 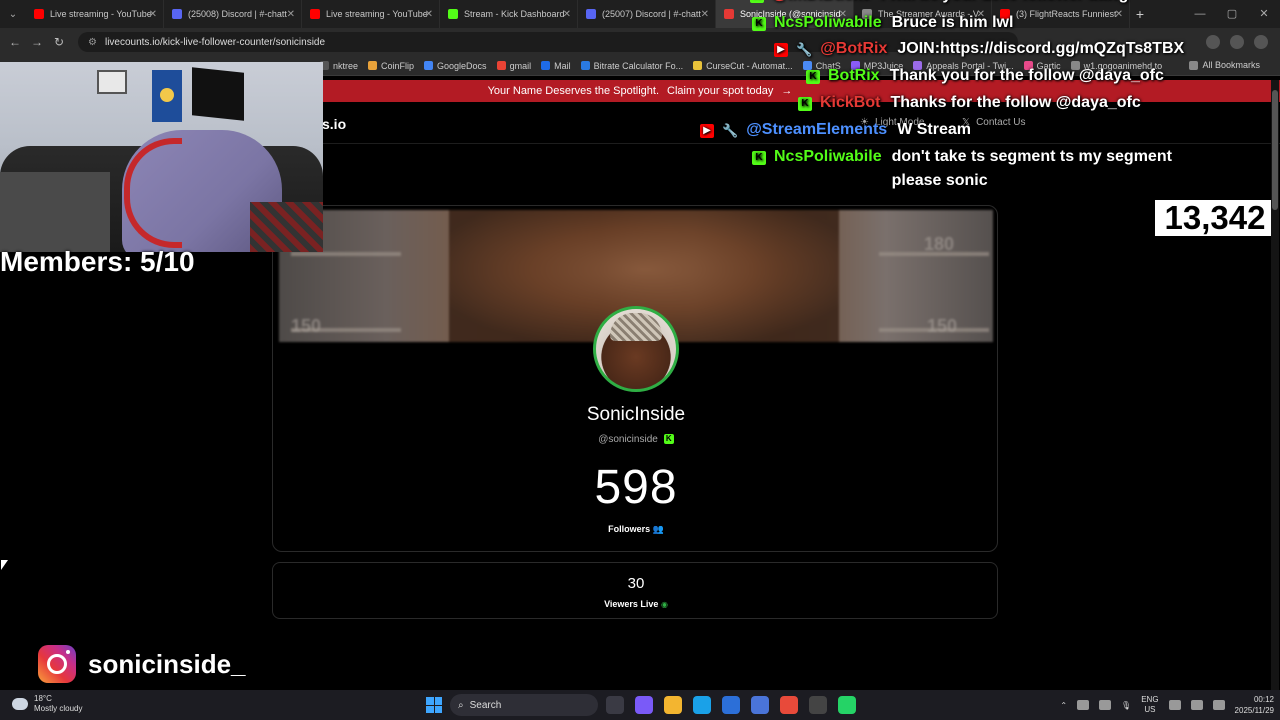 What do you see at coordinates (1063, 705) in the screenshot?
I see `tray-overflow-icon: ⌃` at bounding box center [1063, 705].